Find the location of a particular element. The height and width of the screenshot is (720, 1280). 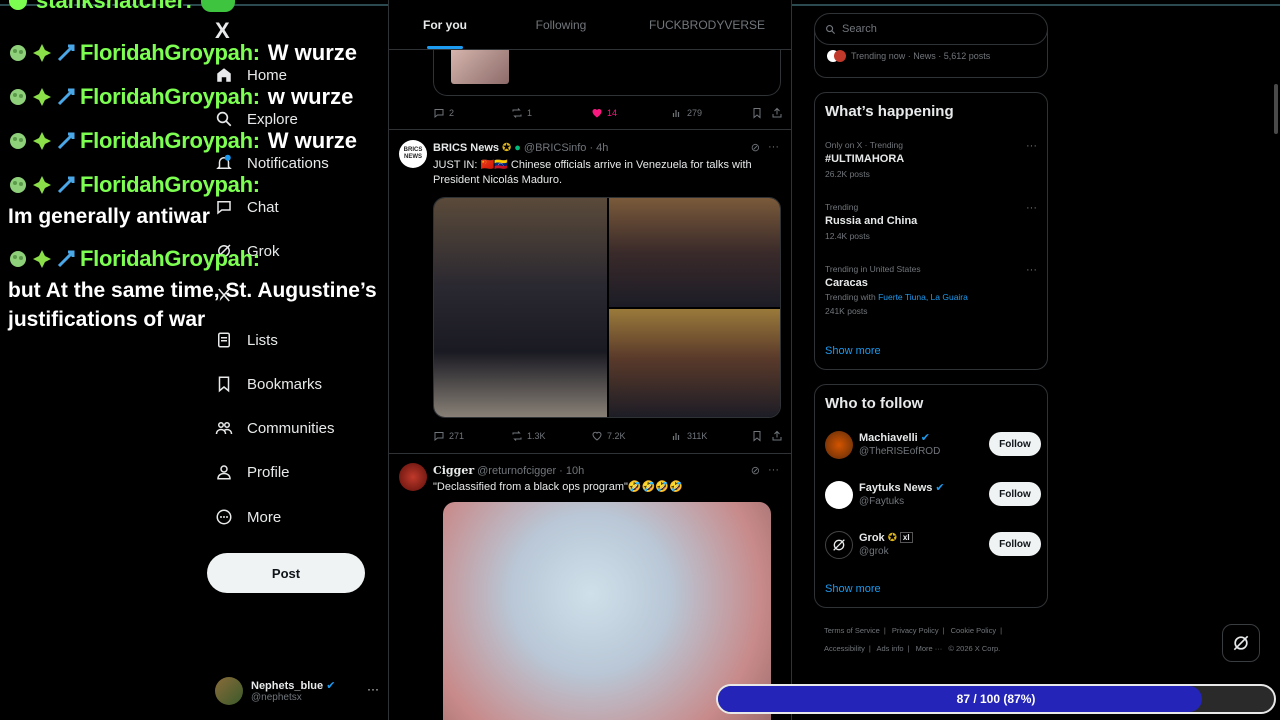

footer-link: Ads info is located at coordinates (889, 648).